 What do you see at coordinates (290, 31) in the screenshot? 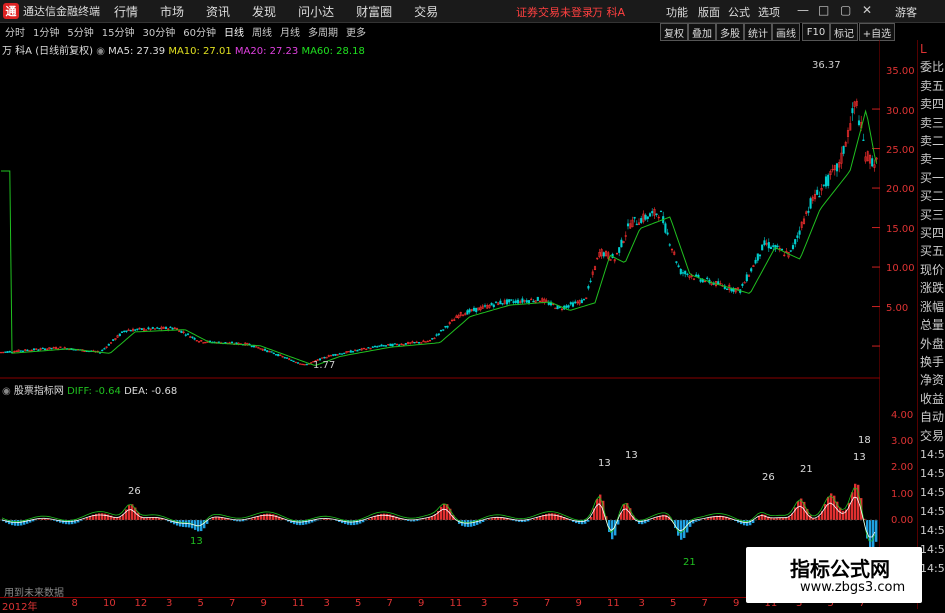
I see `tab-monthly: 月线` at bounding box center [290, 31].